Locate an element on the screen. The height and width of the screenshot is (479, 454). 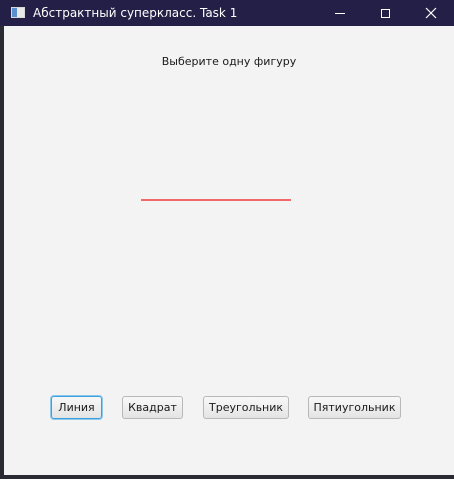
line-button: Линия is located at coordinates (76, 407).